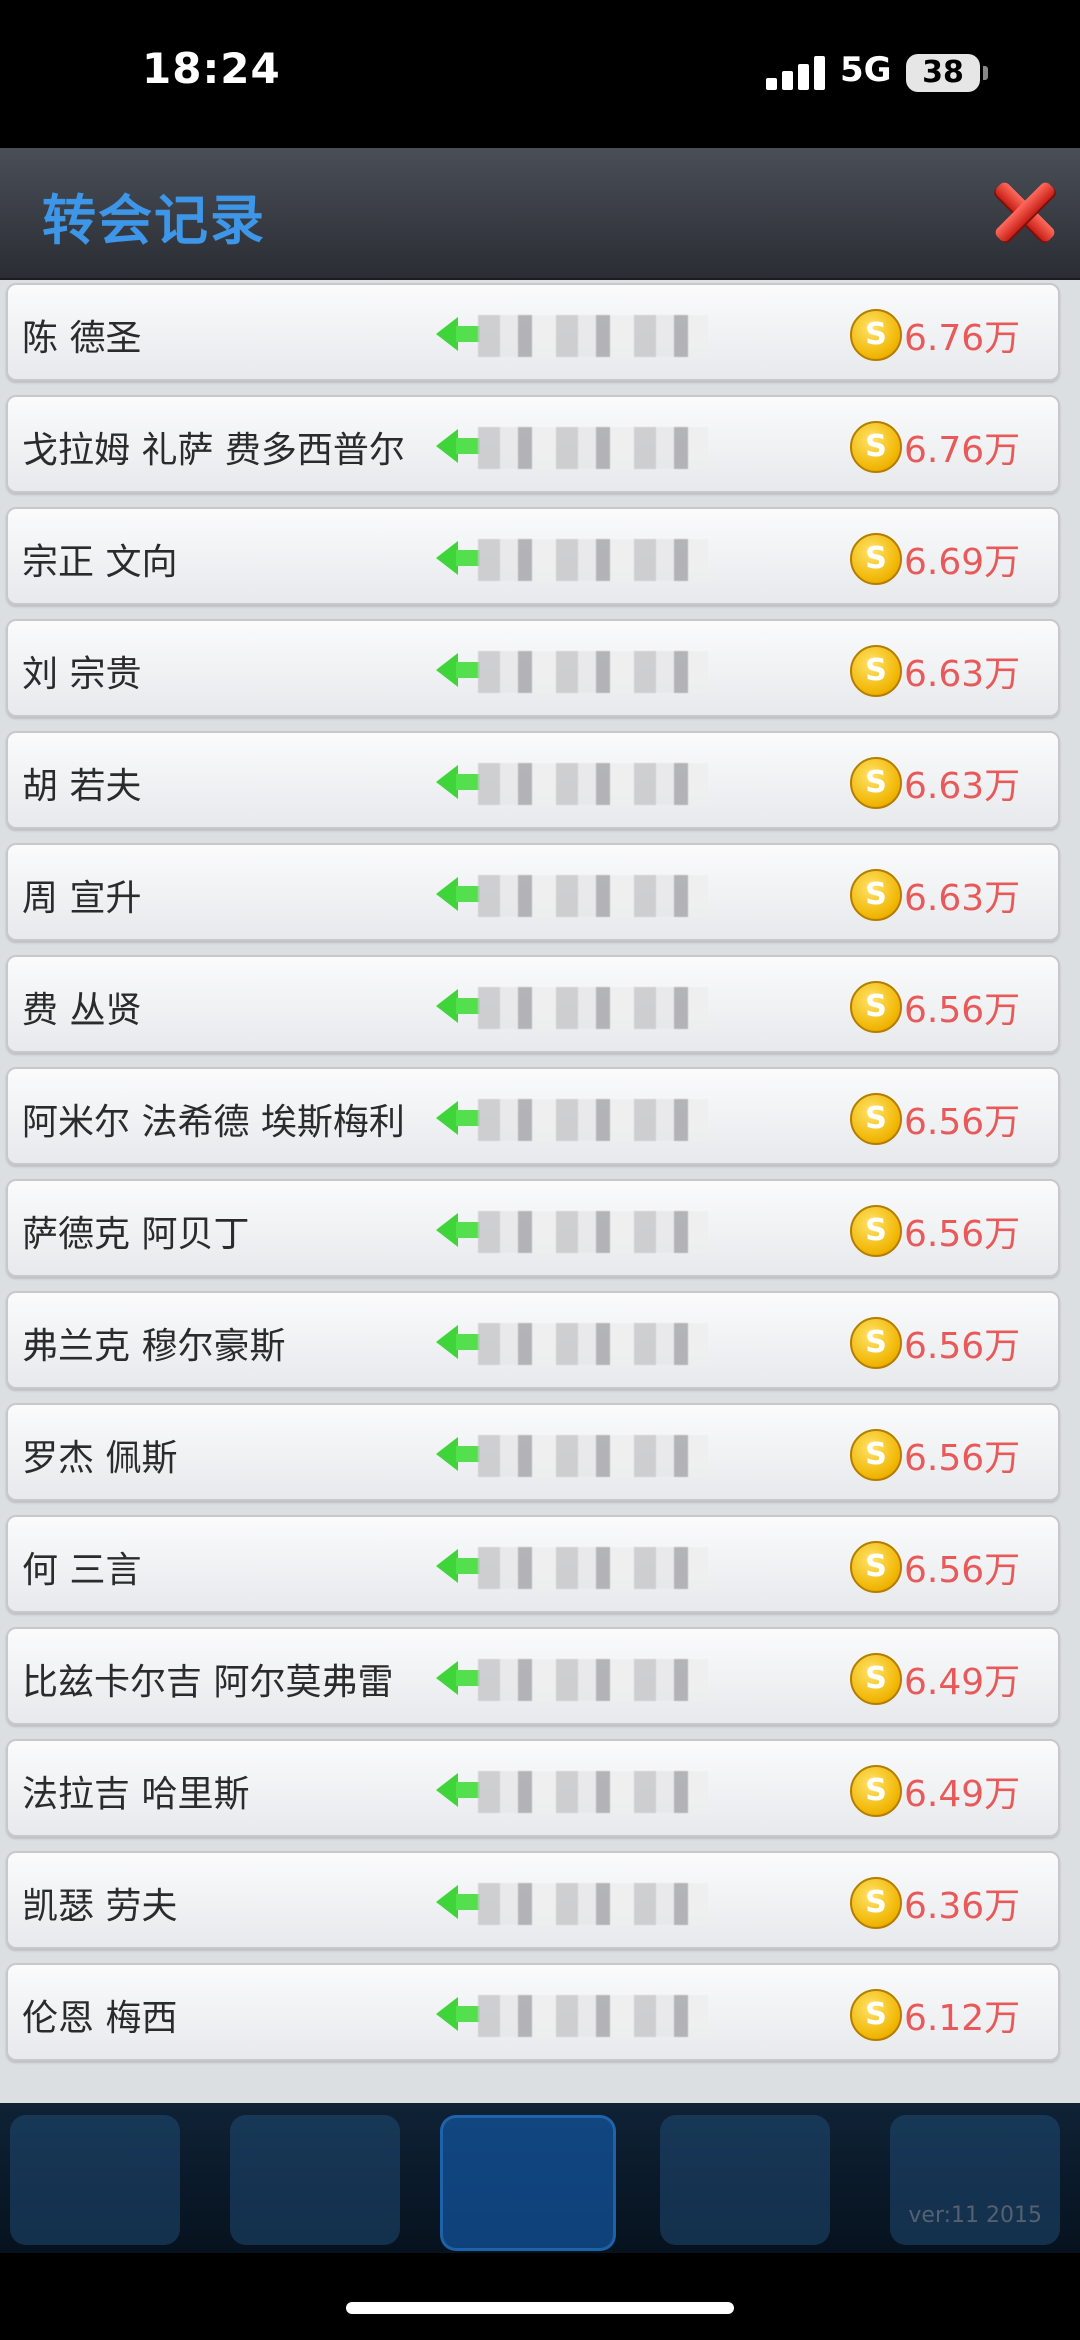 The image size is (1080, 2340). Describe the element at coordinates (208, 1682) in the screenshot. I see `player-name: 比兹卡尔吉 阿尔莫弗雷` at that location.